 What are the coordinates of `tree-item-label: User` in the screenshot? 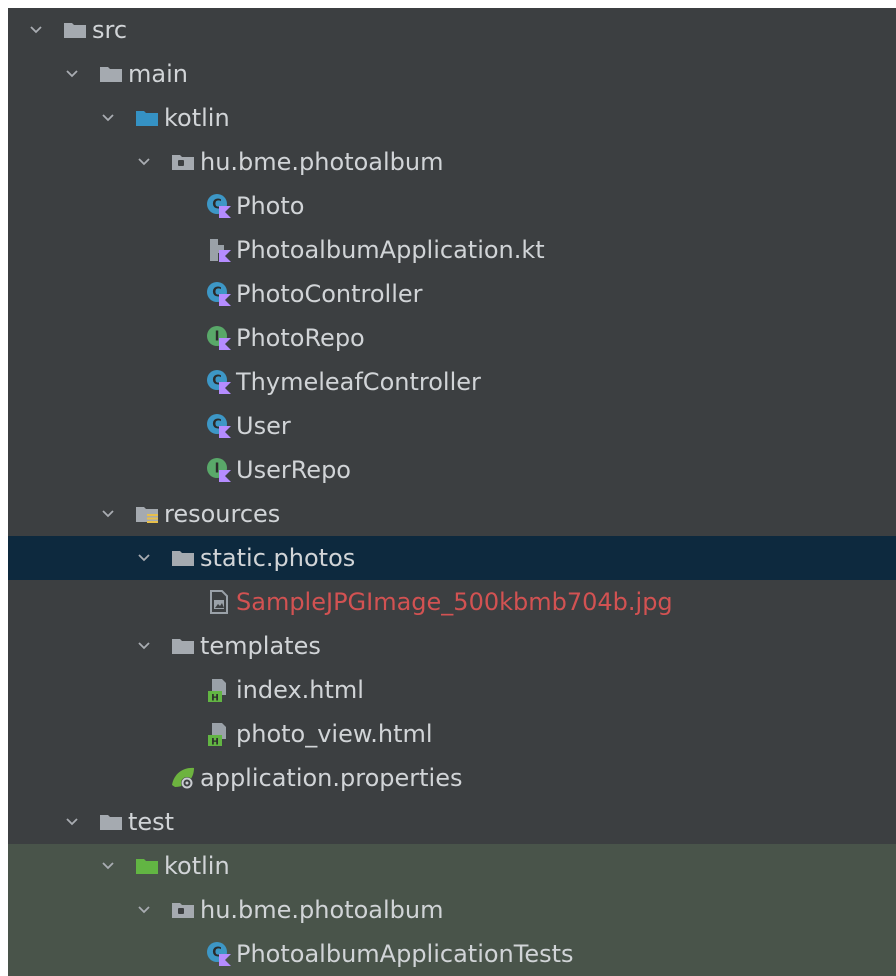 It's located at (263, 426).